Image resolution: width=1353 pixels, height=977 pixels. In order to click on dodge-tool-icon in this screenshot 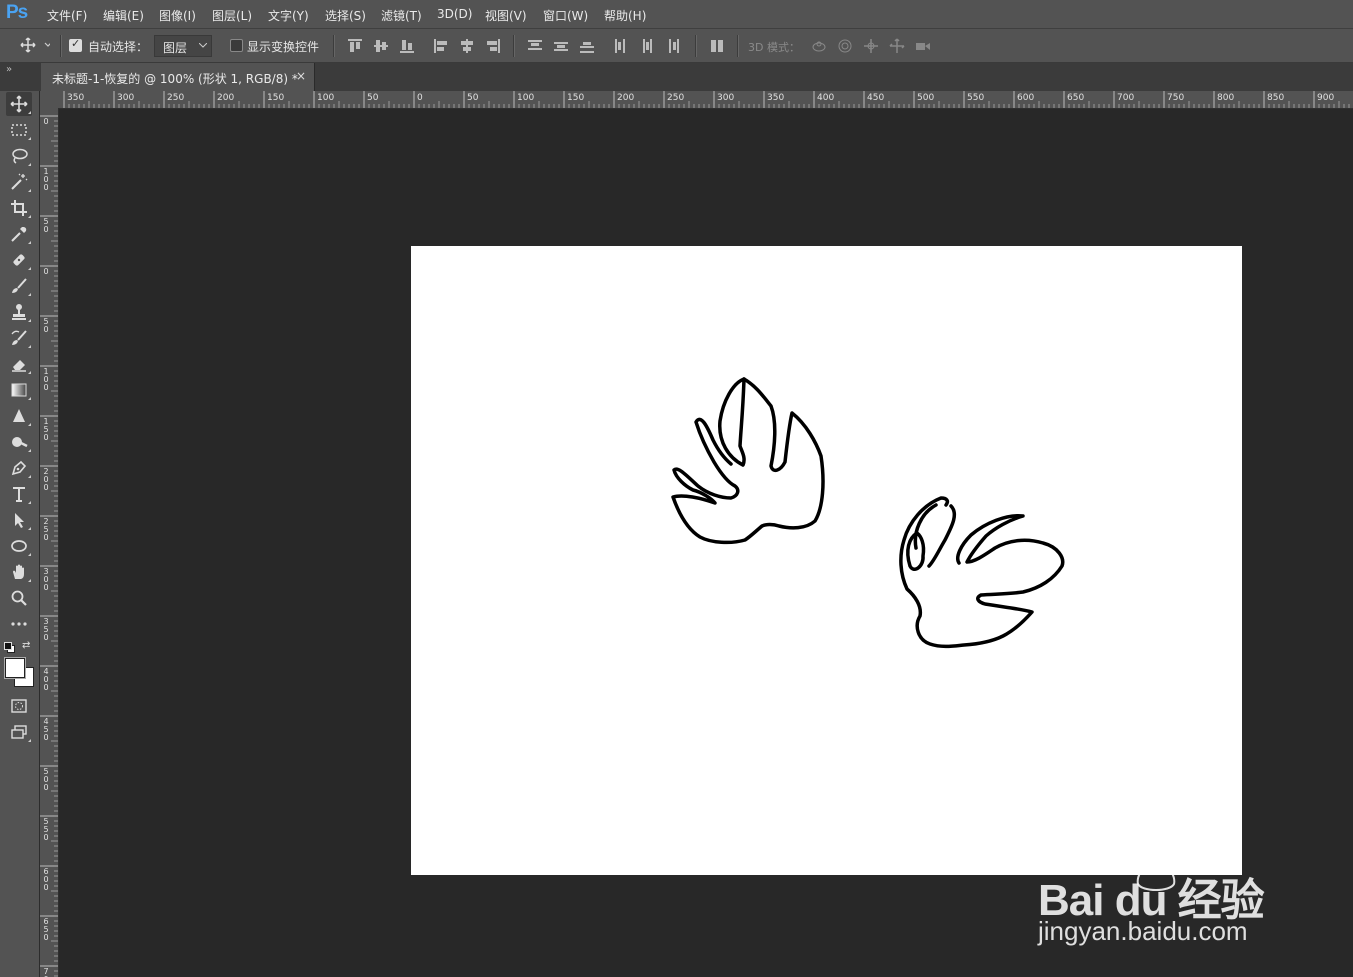, I will do `click(19, 442)`.